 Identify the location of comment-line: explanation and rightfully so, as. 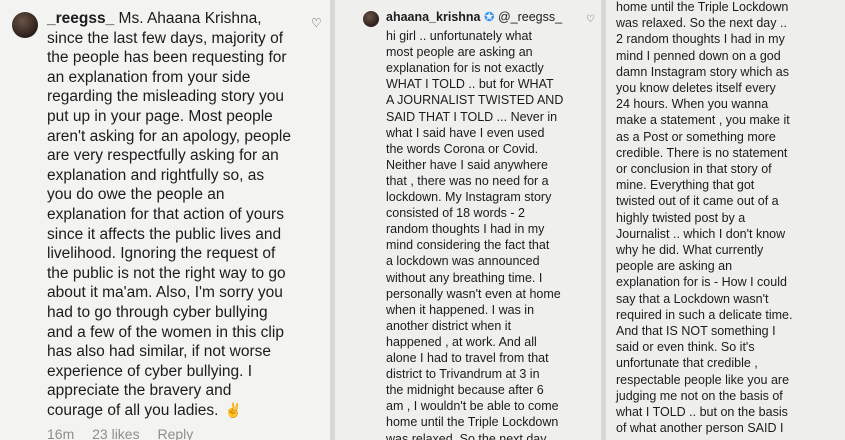
(155, 175).